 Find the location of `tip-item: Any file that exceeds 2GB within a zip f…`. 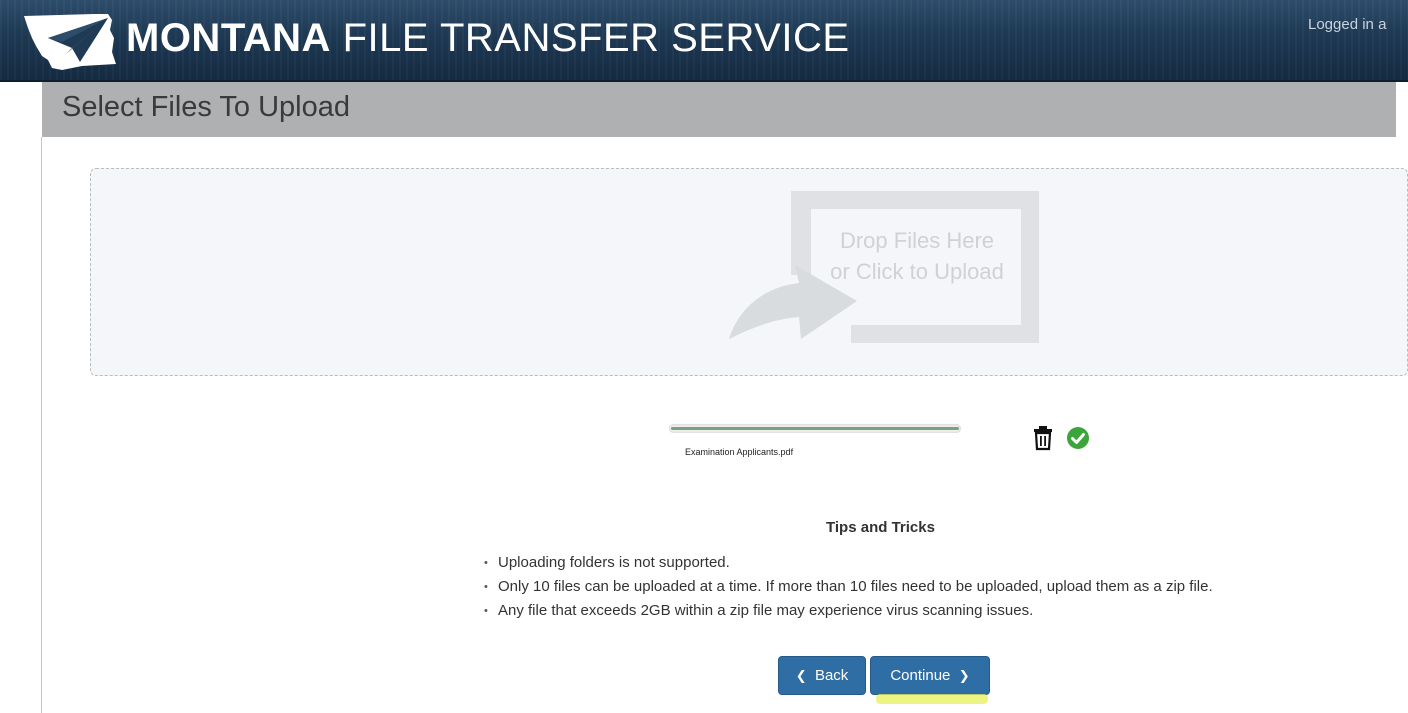

tip-item: Any file that exceeds 2GB within a zip f… is located at coordinates (848, 611).